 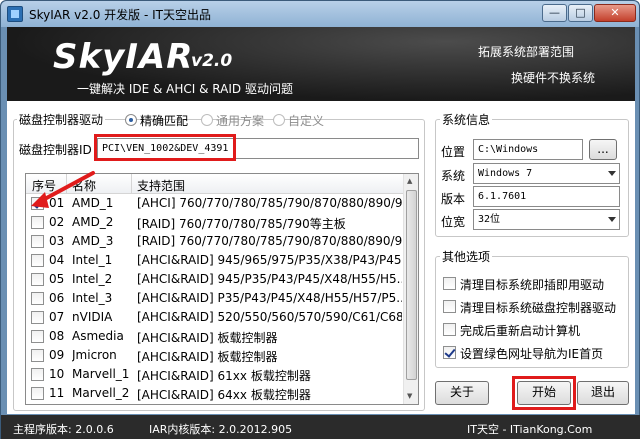 I want to click on row-name: Marvell_2, so click(x=101, y=393).